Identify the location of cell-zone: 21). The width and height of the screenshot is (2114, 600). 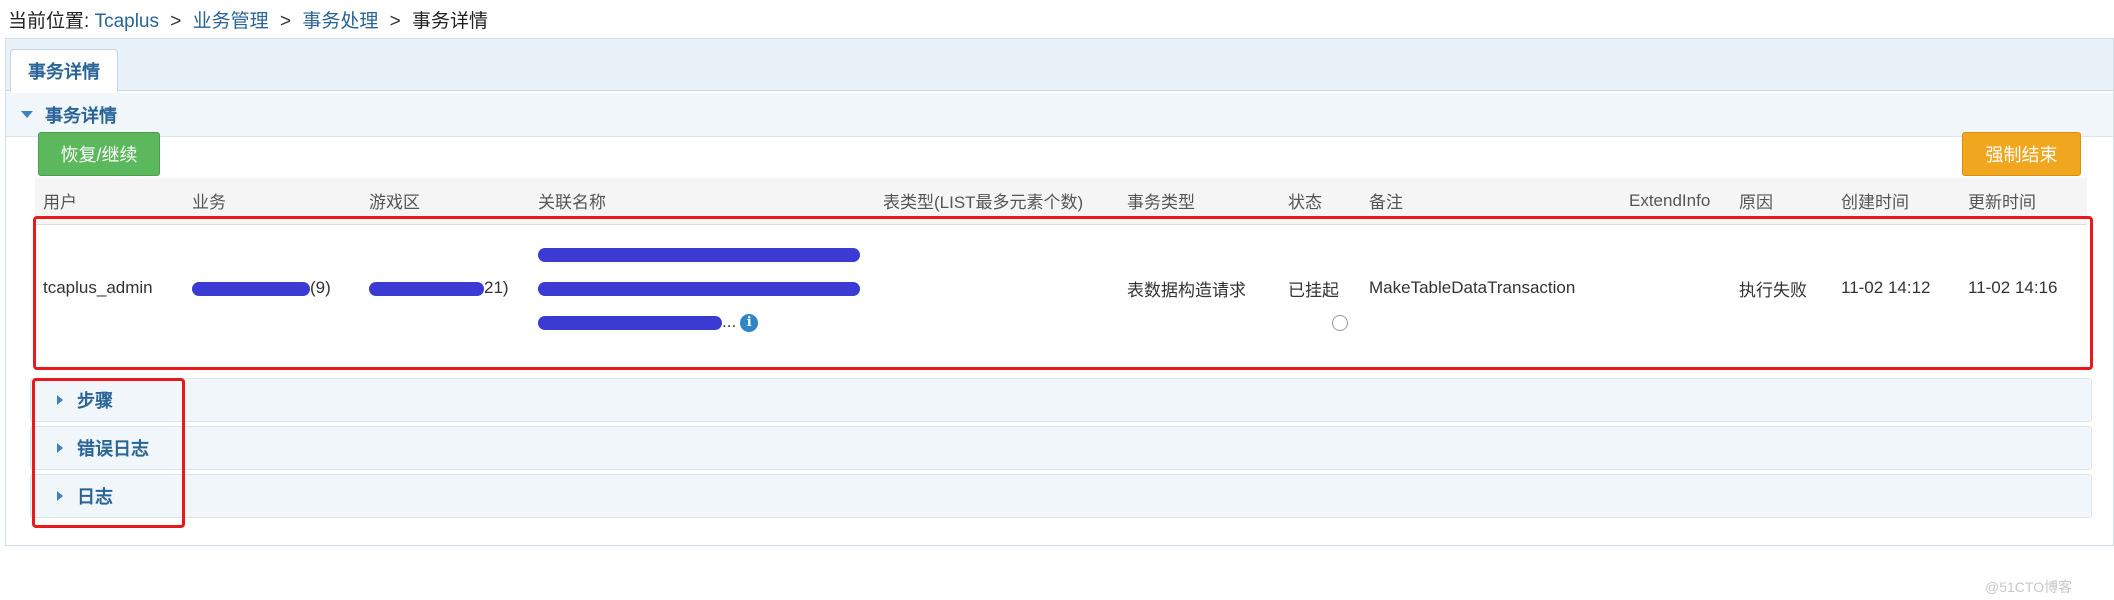
(445, 288).